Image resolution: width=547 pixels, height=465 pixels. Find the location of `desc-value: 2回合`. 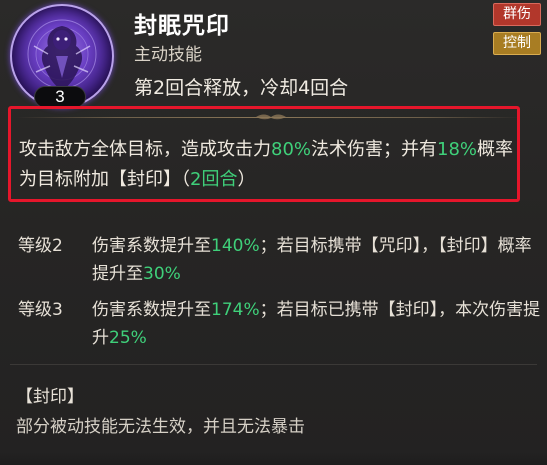

desc-value: 2回合 is located at coordinates (214, 179).